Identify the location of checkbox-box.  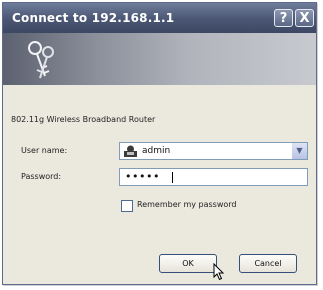
(127, 206).